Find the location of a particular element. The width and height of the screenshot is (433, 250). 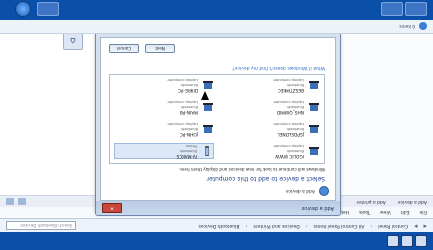

dialog-back-row: Add a device is located at coordinates (307, 191).